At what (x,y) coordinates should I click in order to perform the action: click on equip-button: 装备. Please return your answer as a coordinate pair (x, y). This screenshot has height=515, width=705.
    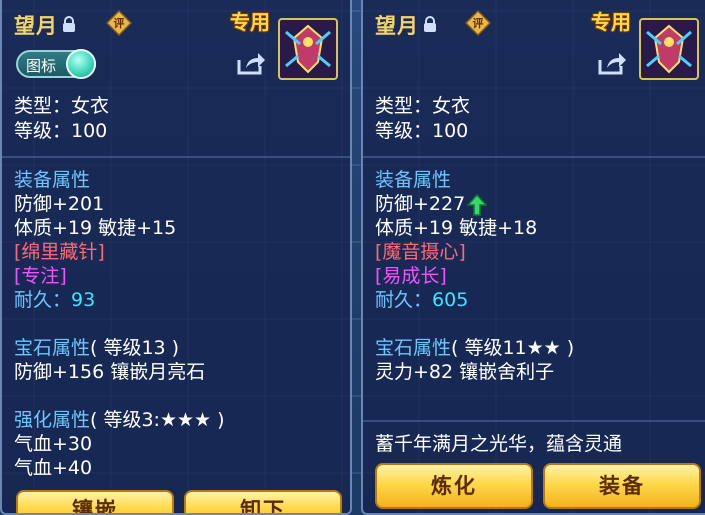
    Looking at the image, I should click on (622, 486).